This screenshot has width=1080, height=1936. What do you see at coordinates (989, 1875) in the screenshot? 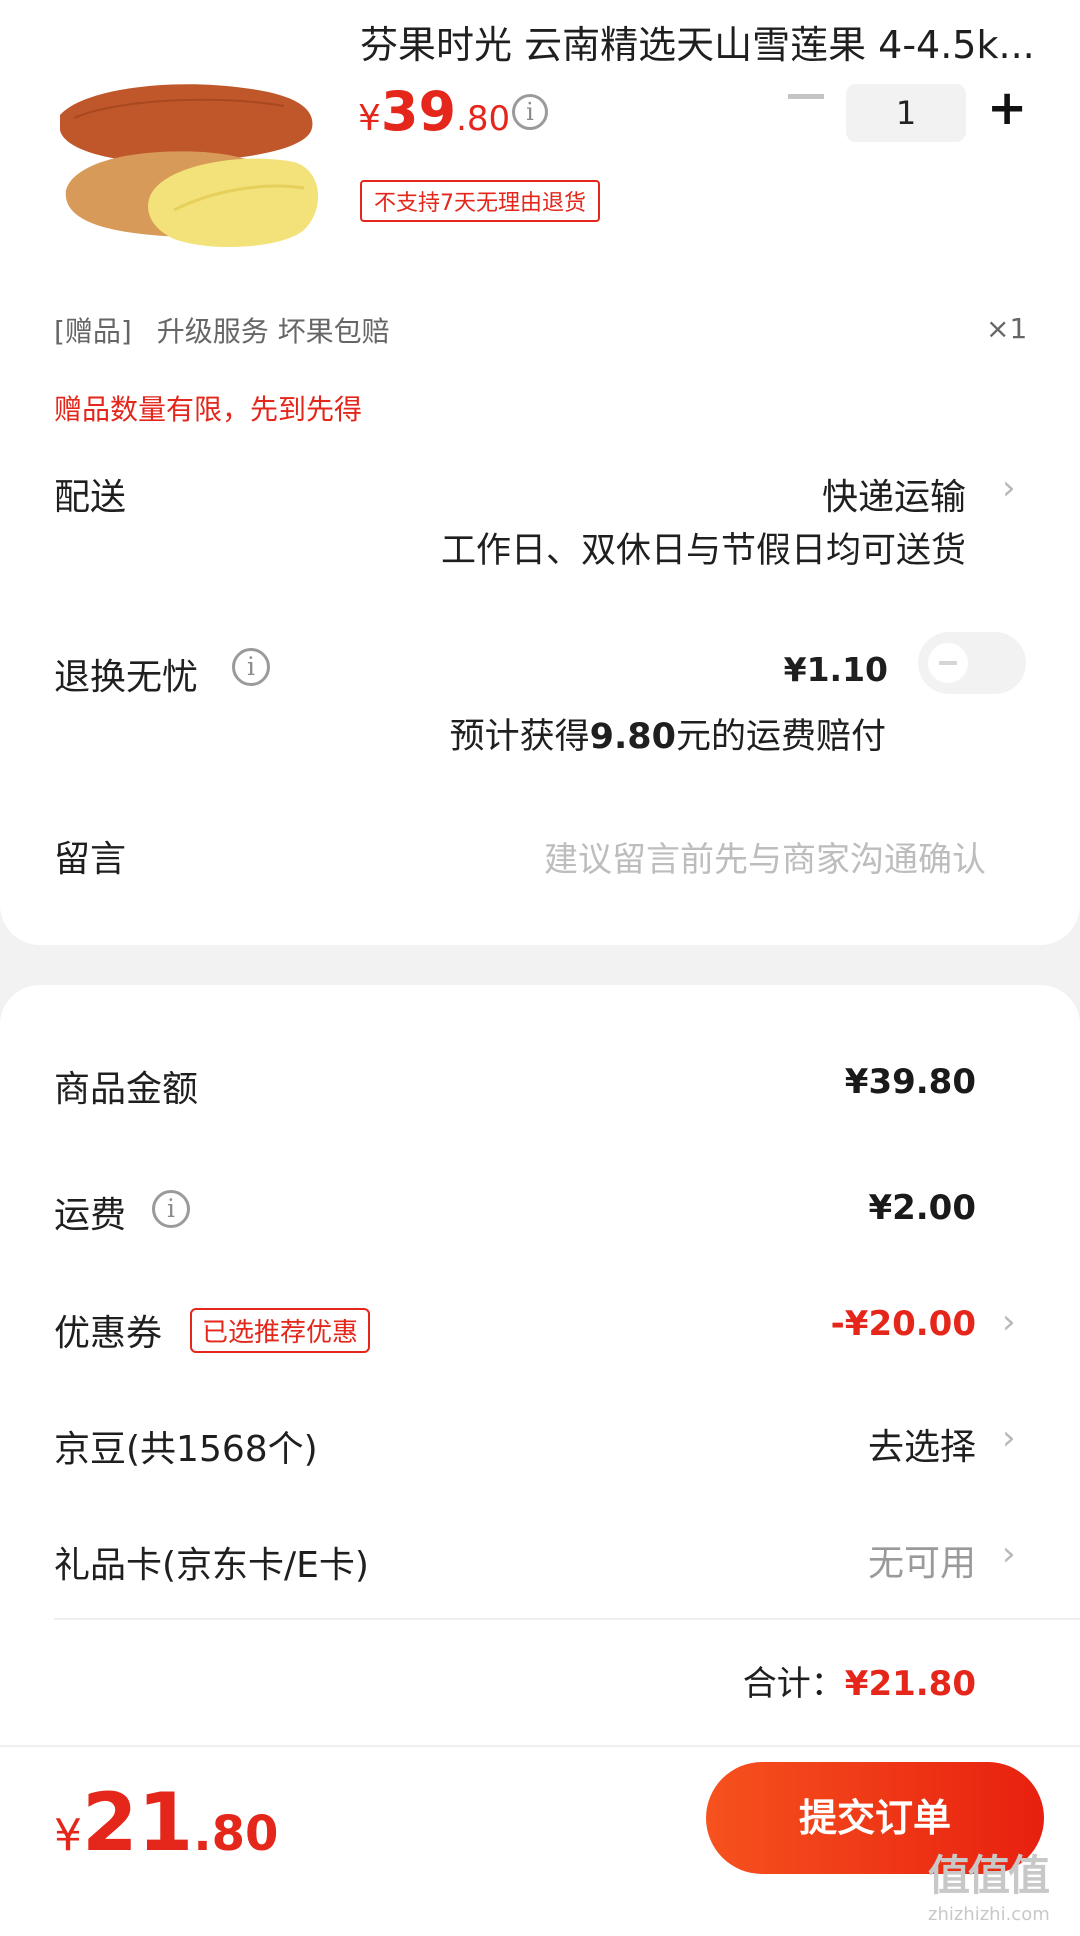
I see `watermark-logo: 值值值` at bounding box center [989, 1875].